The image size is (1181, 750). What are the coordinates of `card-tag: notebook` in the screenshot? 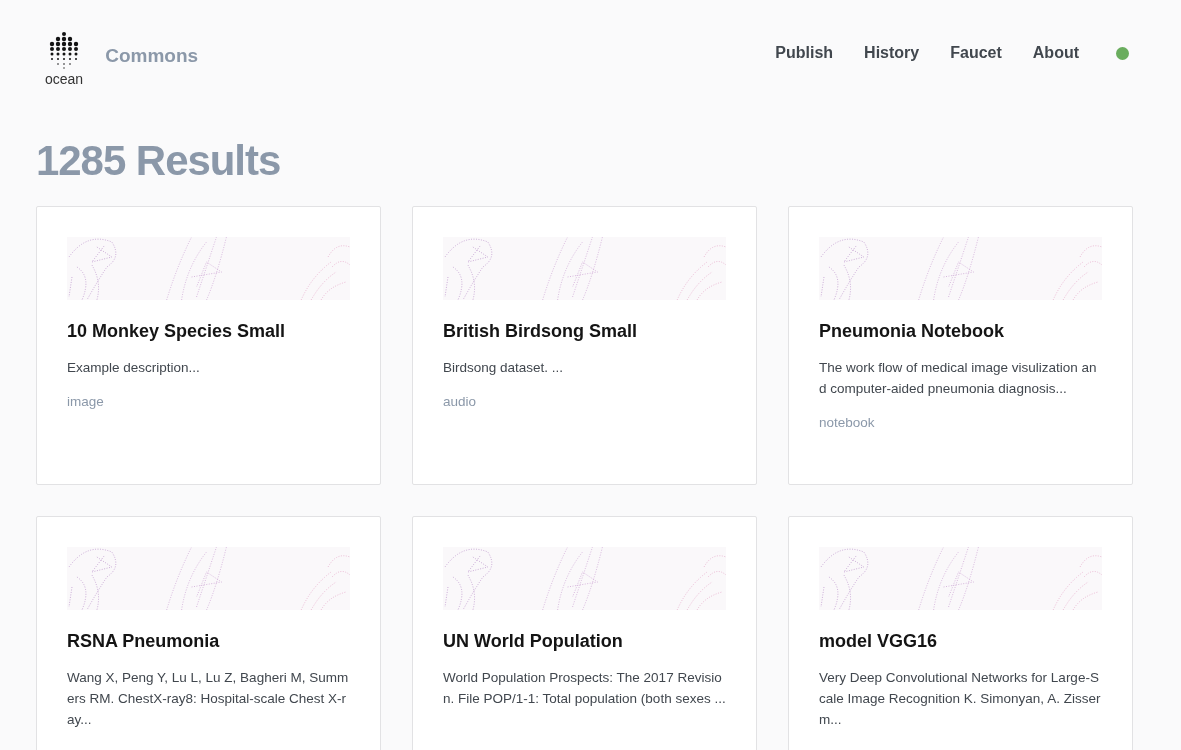 It's located at (960, 422).